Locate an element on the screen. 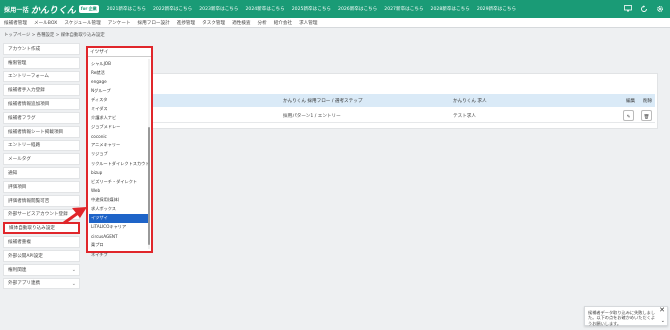  dropdown-option: リジョブ is located at coordinates (119, 154).